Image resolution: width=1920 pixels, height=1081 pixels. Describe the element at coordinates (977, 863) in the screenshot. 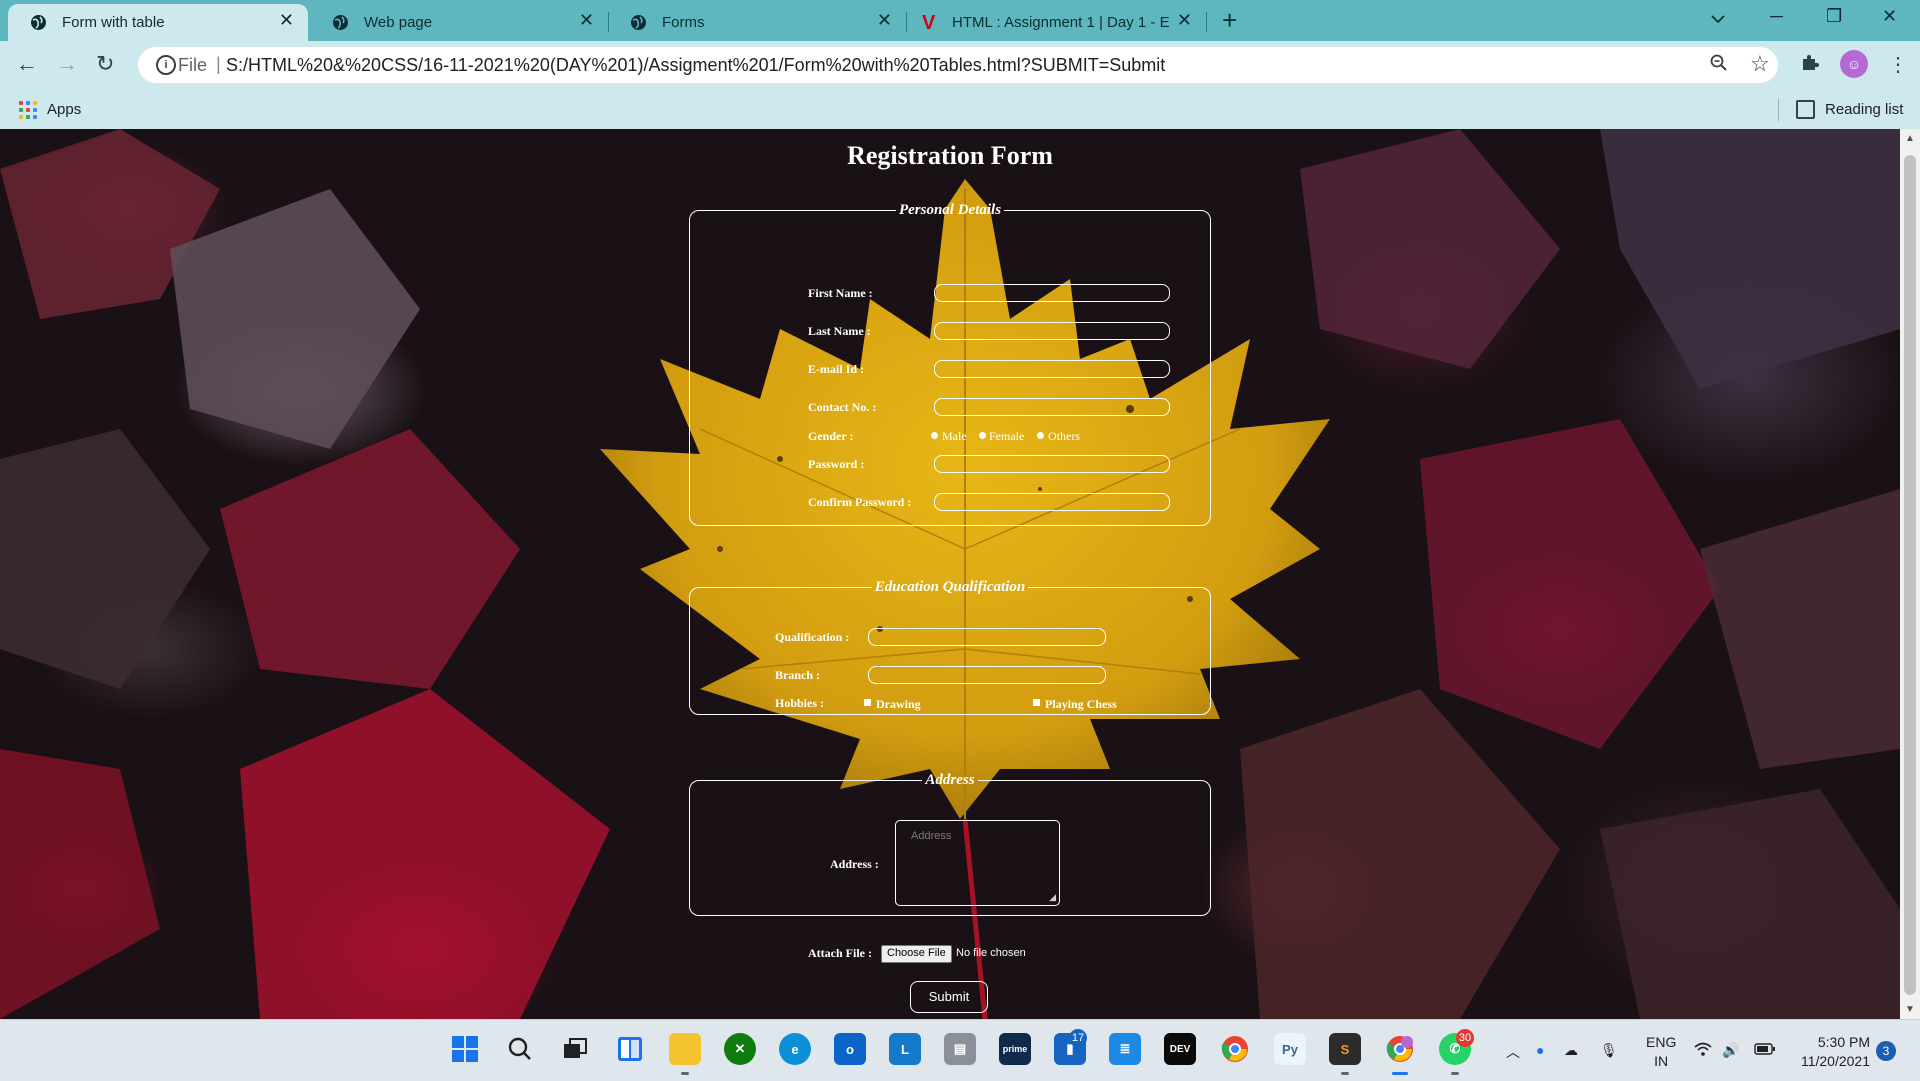

I see `address-textarea: Address ◢` at that location.